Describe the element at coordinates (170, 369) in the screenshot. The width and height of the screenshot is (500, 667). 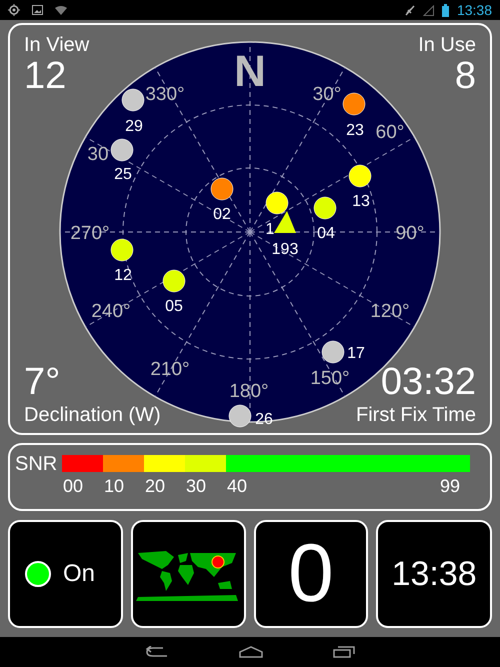
I see `degree-label: 210°` at that location.